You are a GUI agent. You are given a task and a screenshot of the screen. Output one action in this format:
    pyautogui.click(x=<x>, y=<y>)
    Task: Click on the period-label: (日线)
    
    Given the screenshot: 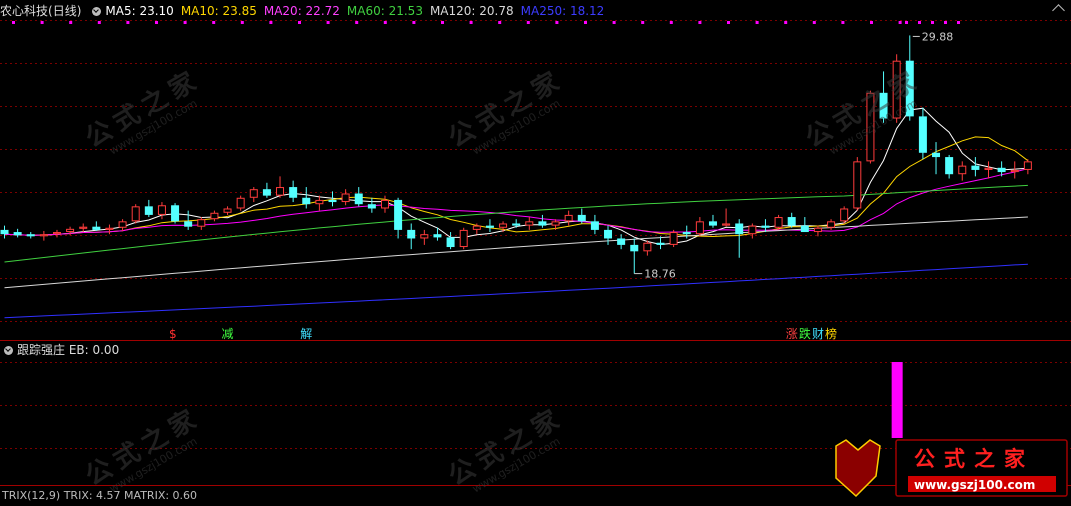 What is the action you would take?
    pyautogui.click(x=65, y=11)
    